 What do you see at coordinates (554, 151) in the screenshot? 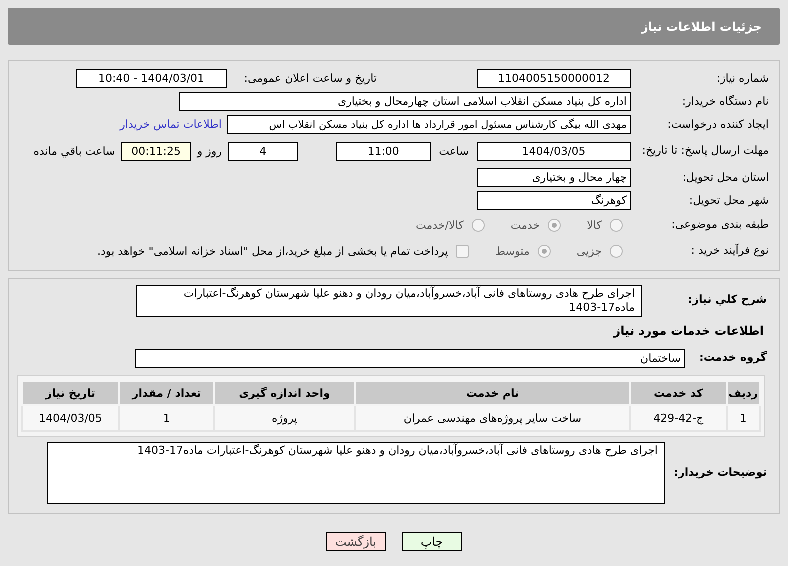
I see `deadline-date-field: 1404/03/05` at bounding box center [554, 151].